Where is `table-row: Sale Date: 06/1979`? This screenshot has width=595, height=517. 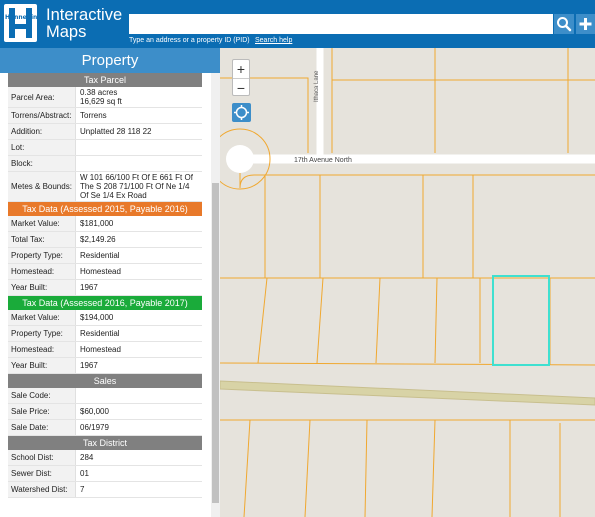
table-row: Sale Date: 06/1979 is located at coordinates (105, 428).